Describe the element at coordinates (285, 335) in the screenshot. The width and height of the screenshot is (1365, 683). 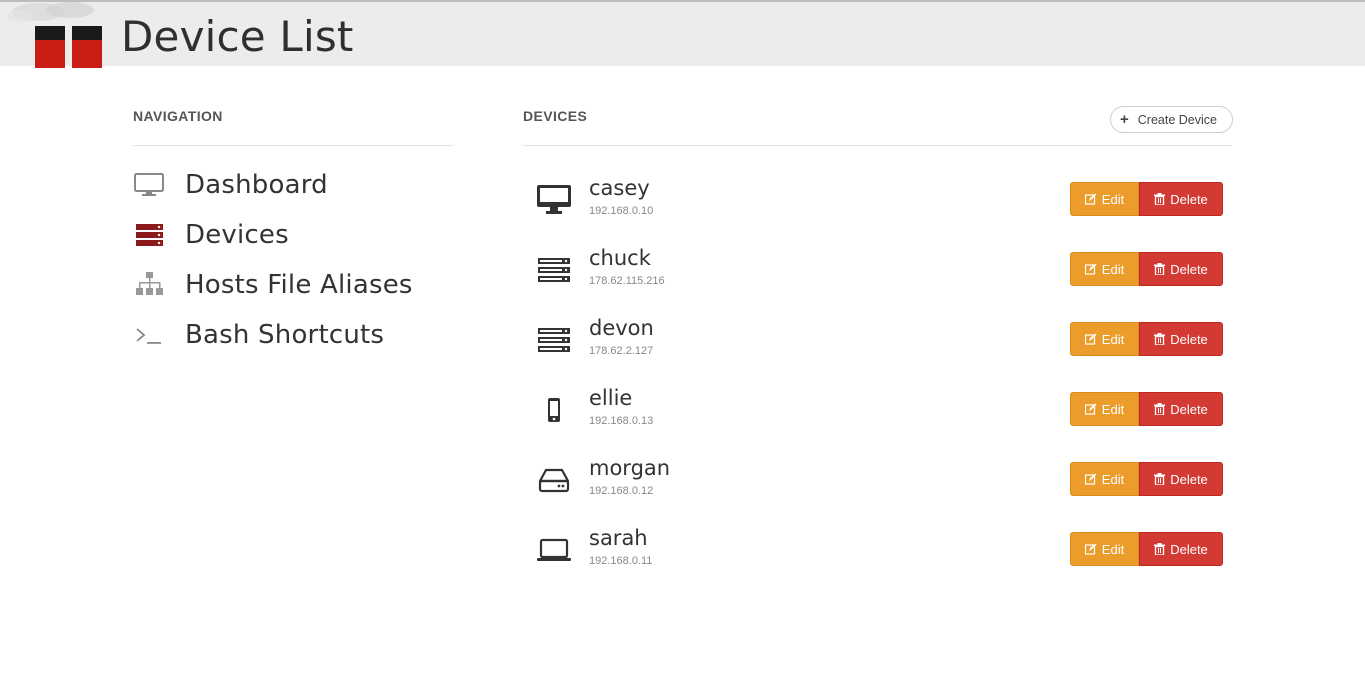
I see `nav-label: Bash Shortcuts` at that location.